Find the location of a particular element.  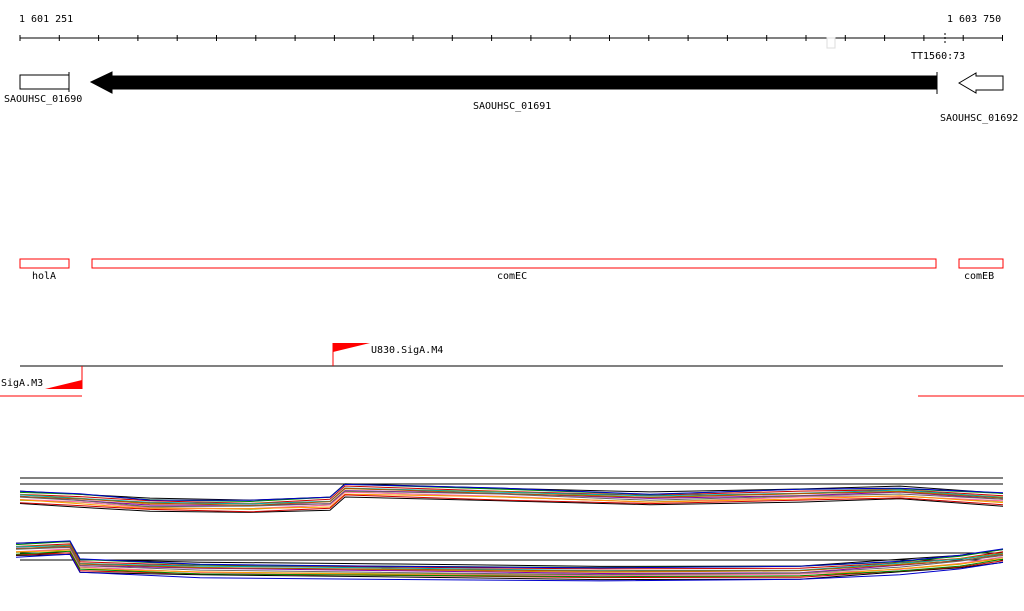

terminator-feature: TT1560:73 is located at coordinates (895, 47).